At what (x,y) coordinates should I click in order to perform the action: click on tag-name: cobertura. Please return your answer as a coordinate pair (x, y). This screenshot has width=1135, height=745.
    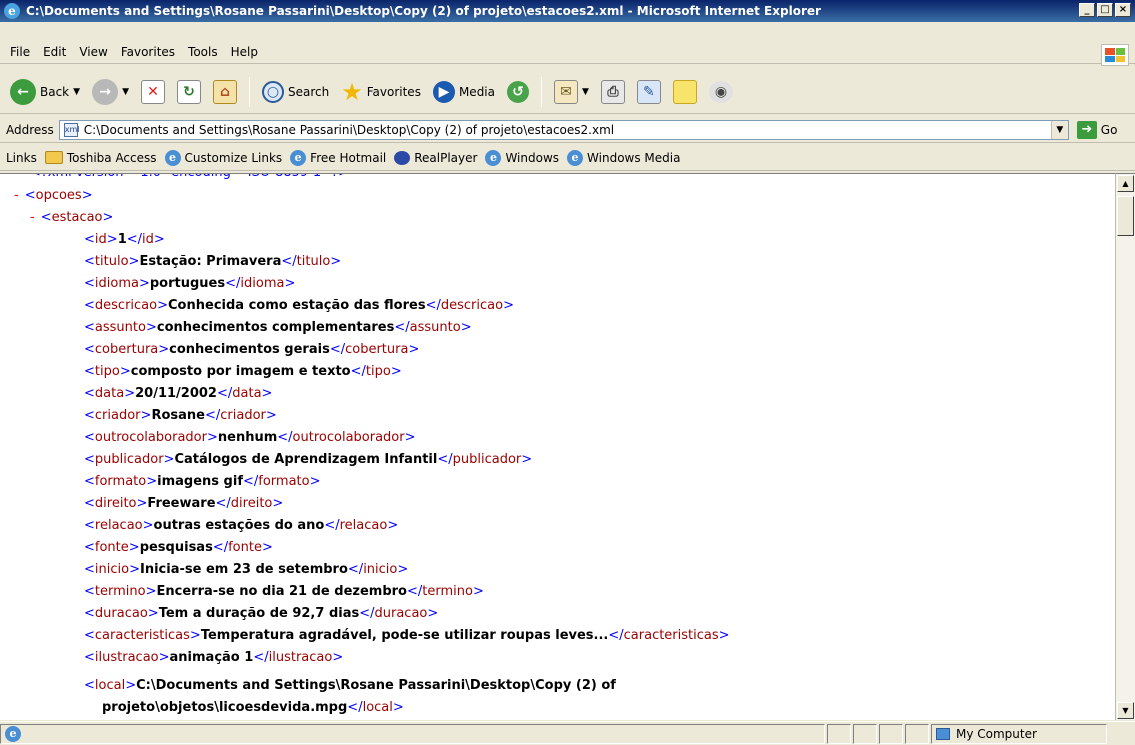
    Looking at the image, I should click on (377, 349).